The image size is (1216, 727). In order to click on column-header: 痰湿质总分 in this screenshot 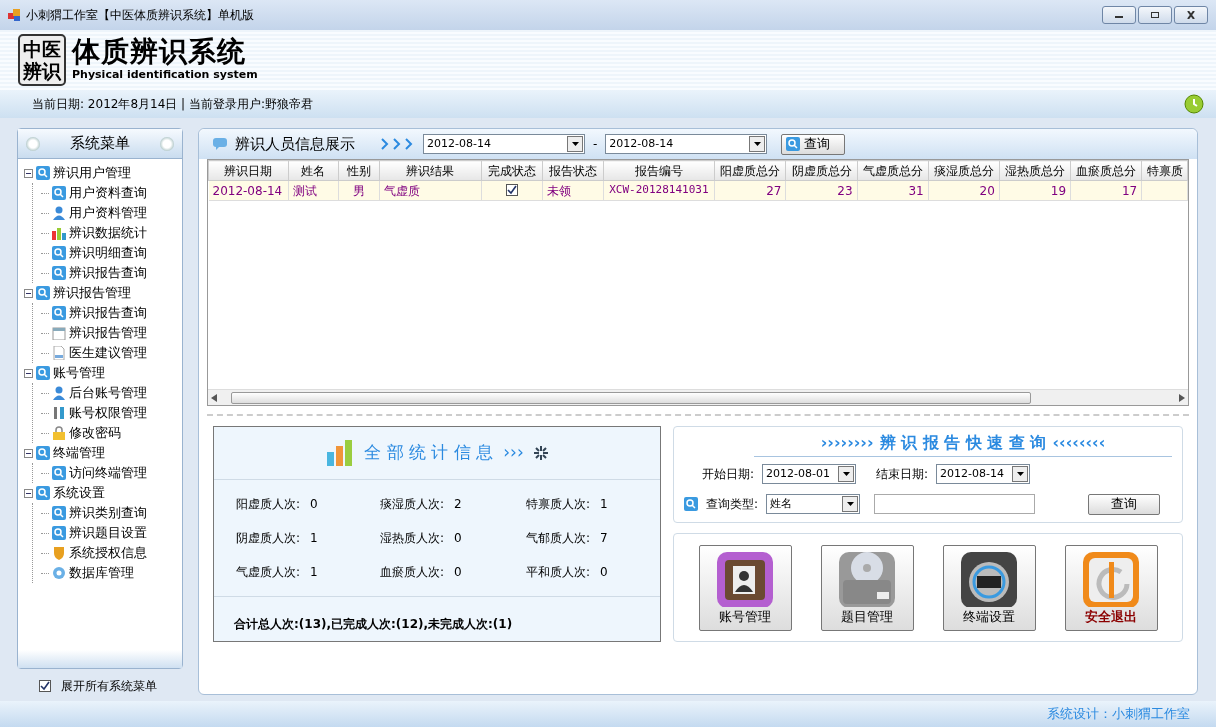, I will do `click(964, 170)`.